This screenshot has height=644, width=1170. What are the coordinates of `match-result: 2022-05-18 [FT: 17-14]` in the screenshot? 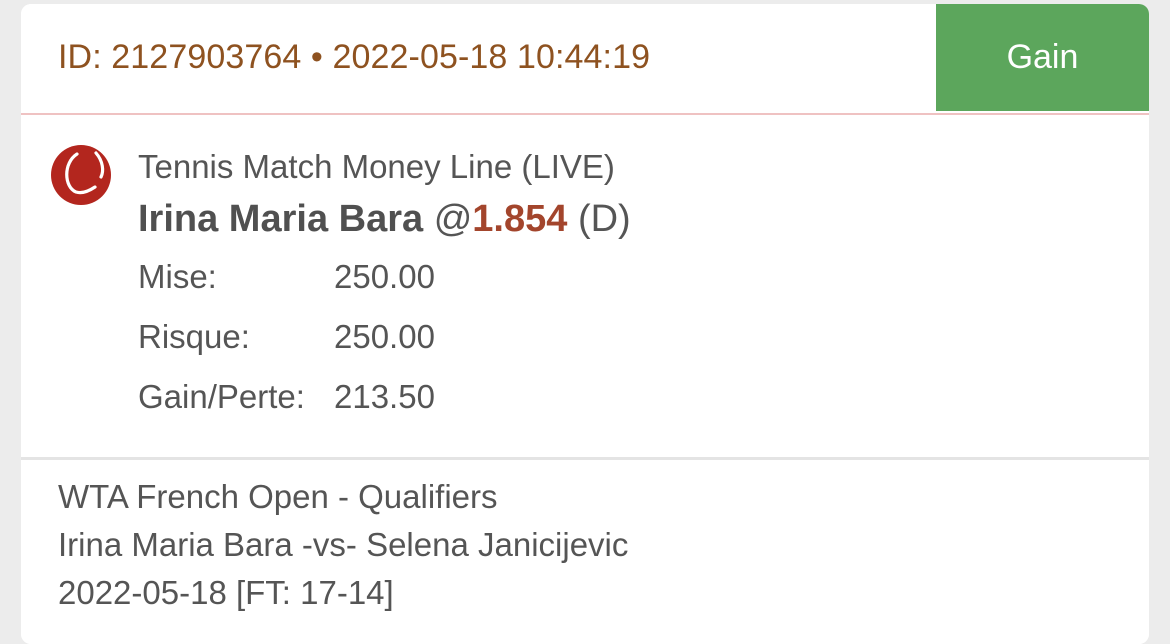 It's located at (226, 592).